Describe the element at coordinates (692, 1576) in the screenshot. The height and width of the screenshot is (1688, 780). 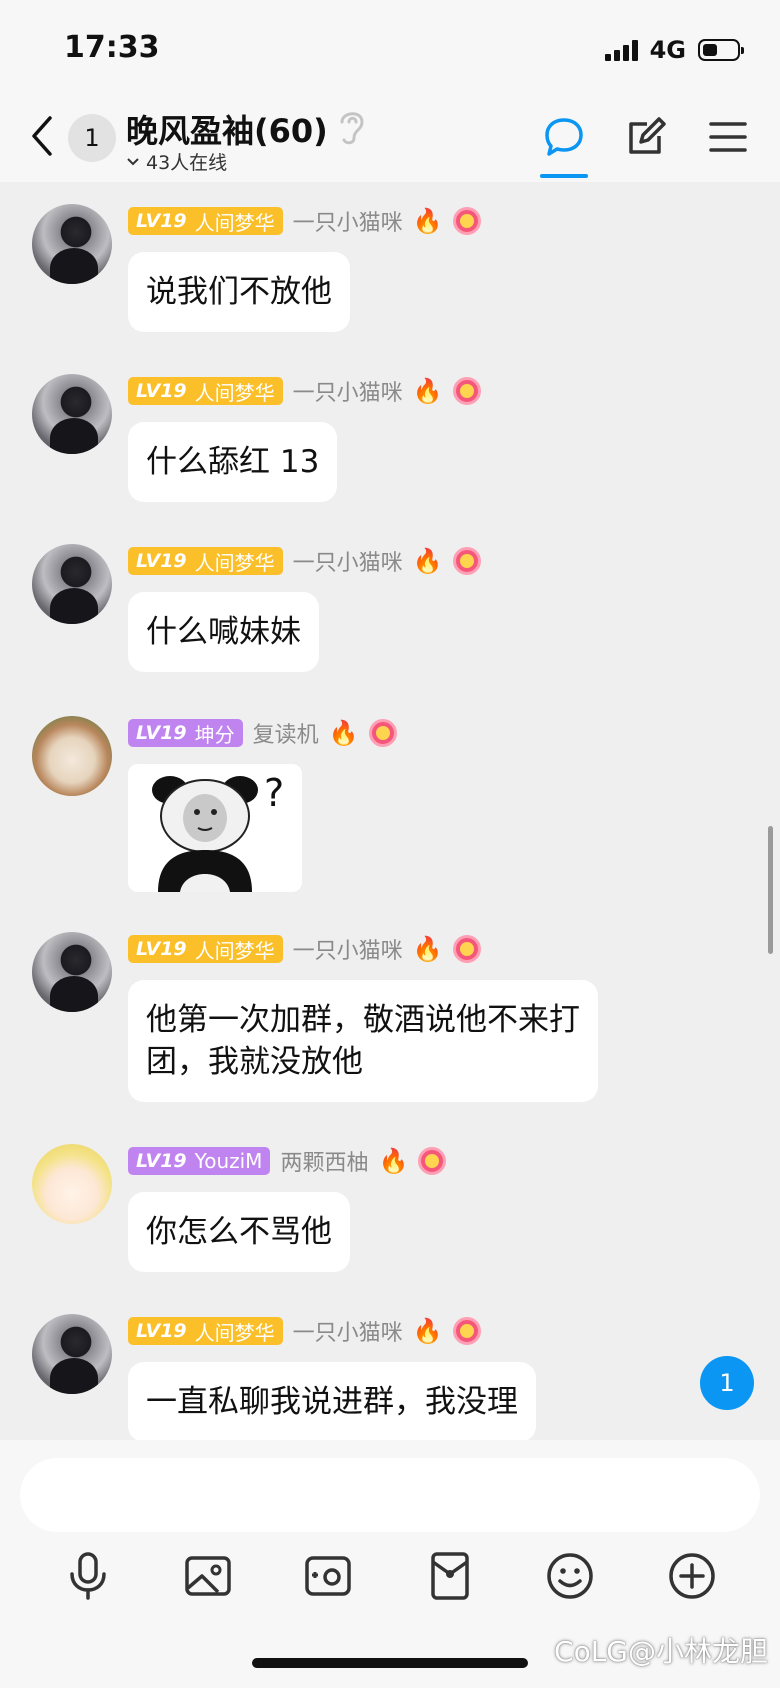
I see `plus-icon` at that location.